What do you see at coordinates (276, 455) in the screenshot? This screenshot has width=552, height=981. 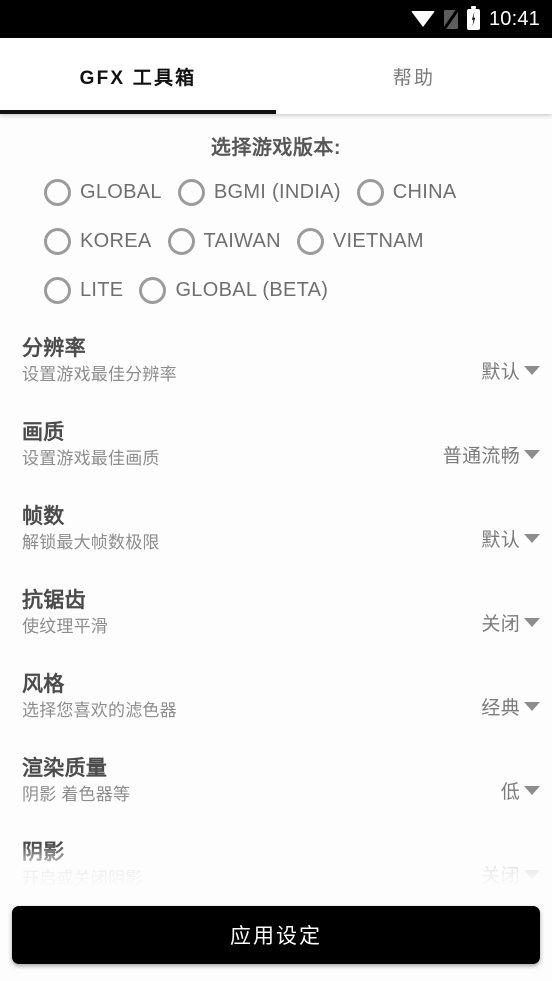 I see `setting-row-graphics: 画质 设置游戏最佳画质 普通流畅` at bounding box center [276, 455].